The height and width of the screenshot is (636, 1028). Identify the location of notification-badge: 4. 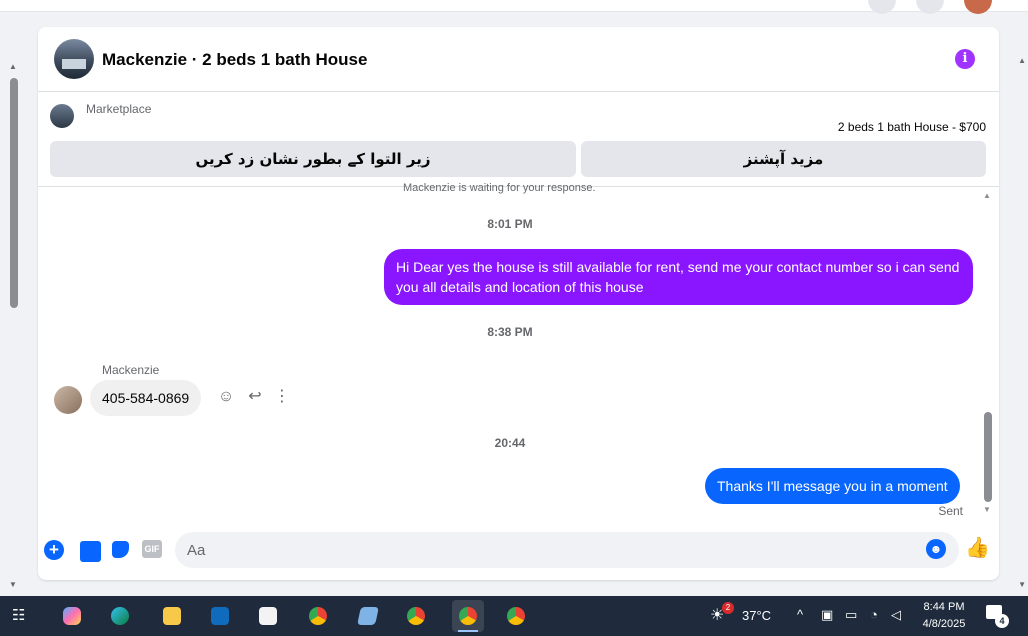
(1002, 621).